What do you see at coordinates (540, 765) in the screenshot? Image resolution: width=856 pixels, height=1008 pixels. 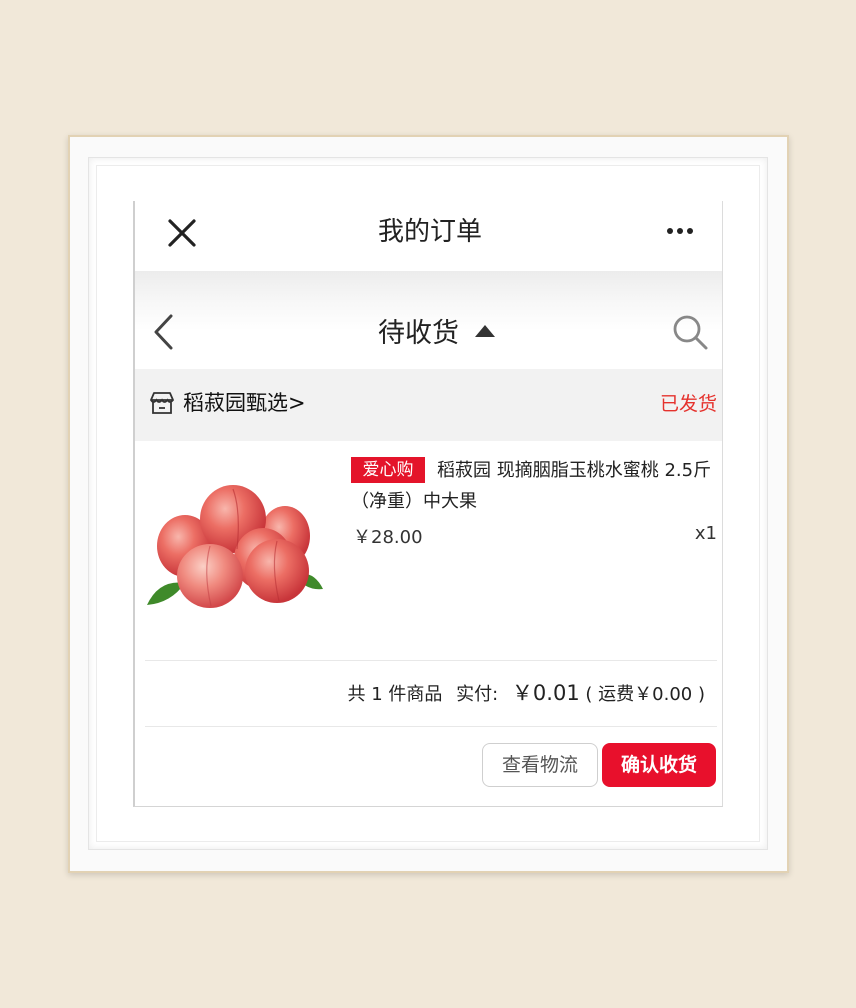 I see `view-logistics-button: 查看物流` at bounding box center [540, 765].